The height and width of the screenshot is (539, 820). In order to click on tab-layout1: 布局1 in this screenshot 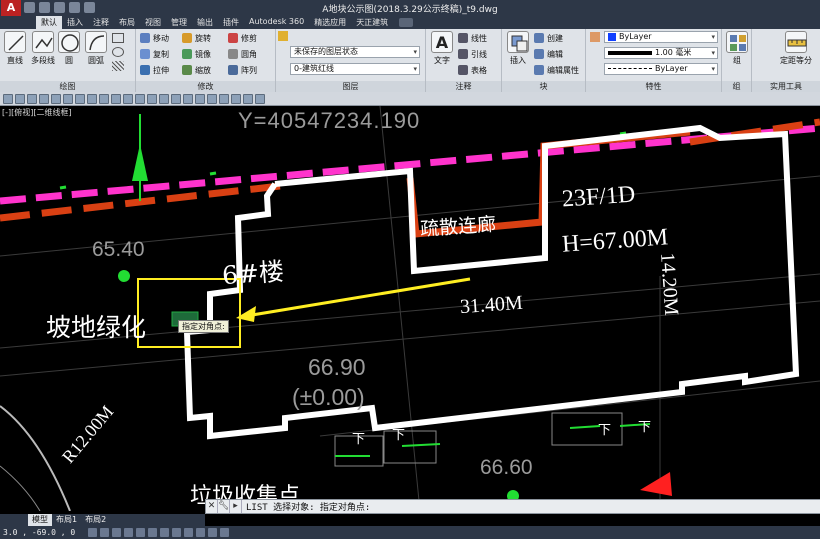, I will do `click(66, 520)`.